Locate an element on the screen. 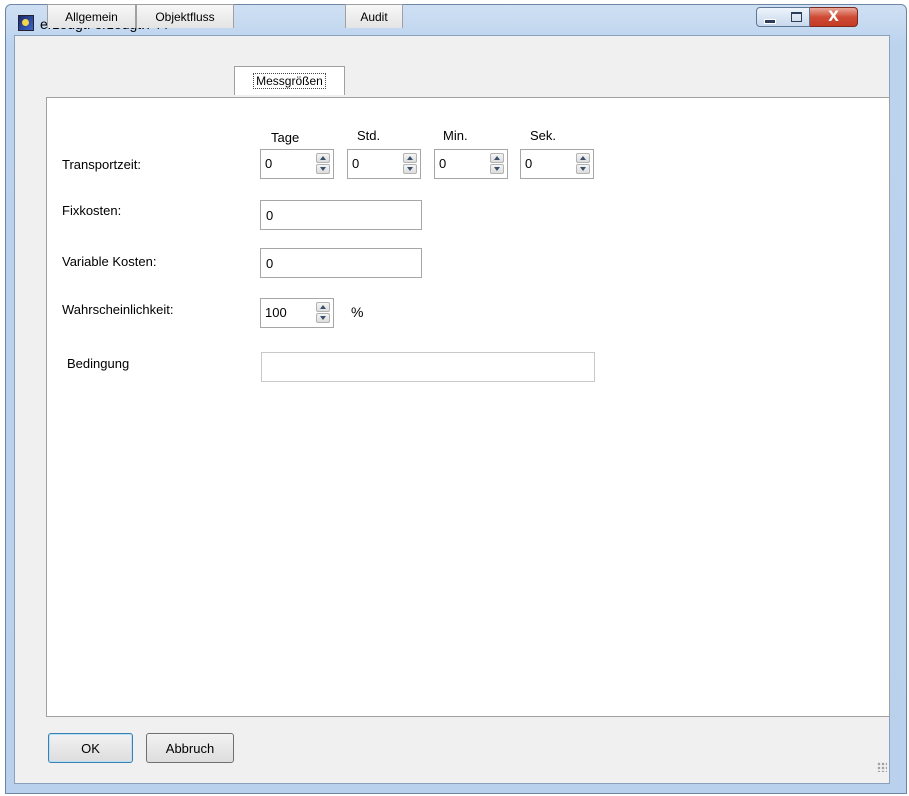 The height and width of the screenshot is (796, 909). wahrscheinlichkeit-unit: % is located at coordinates (357, 312).